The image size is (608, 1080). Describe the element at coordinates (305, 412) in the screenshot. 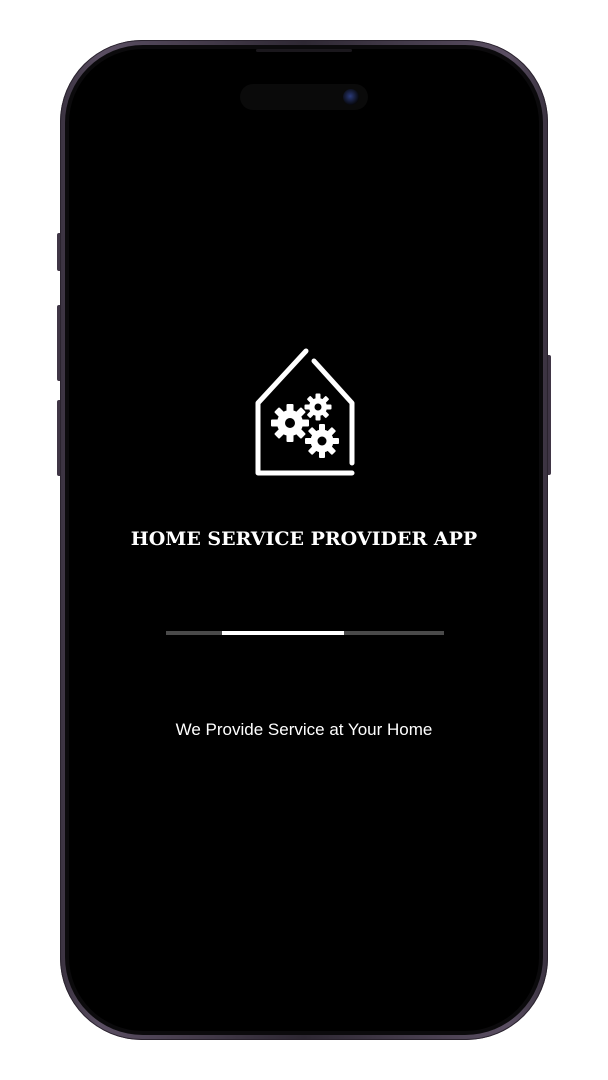

I see `house-with-gears-icon` at that location.